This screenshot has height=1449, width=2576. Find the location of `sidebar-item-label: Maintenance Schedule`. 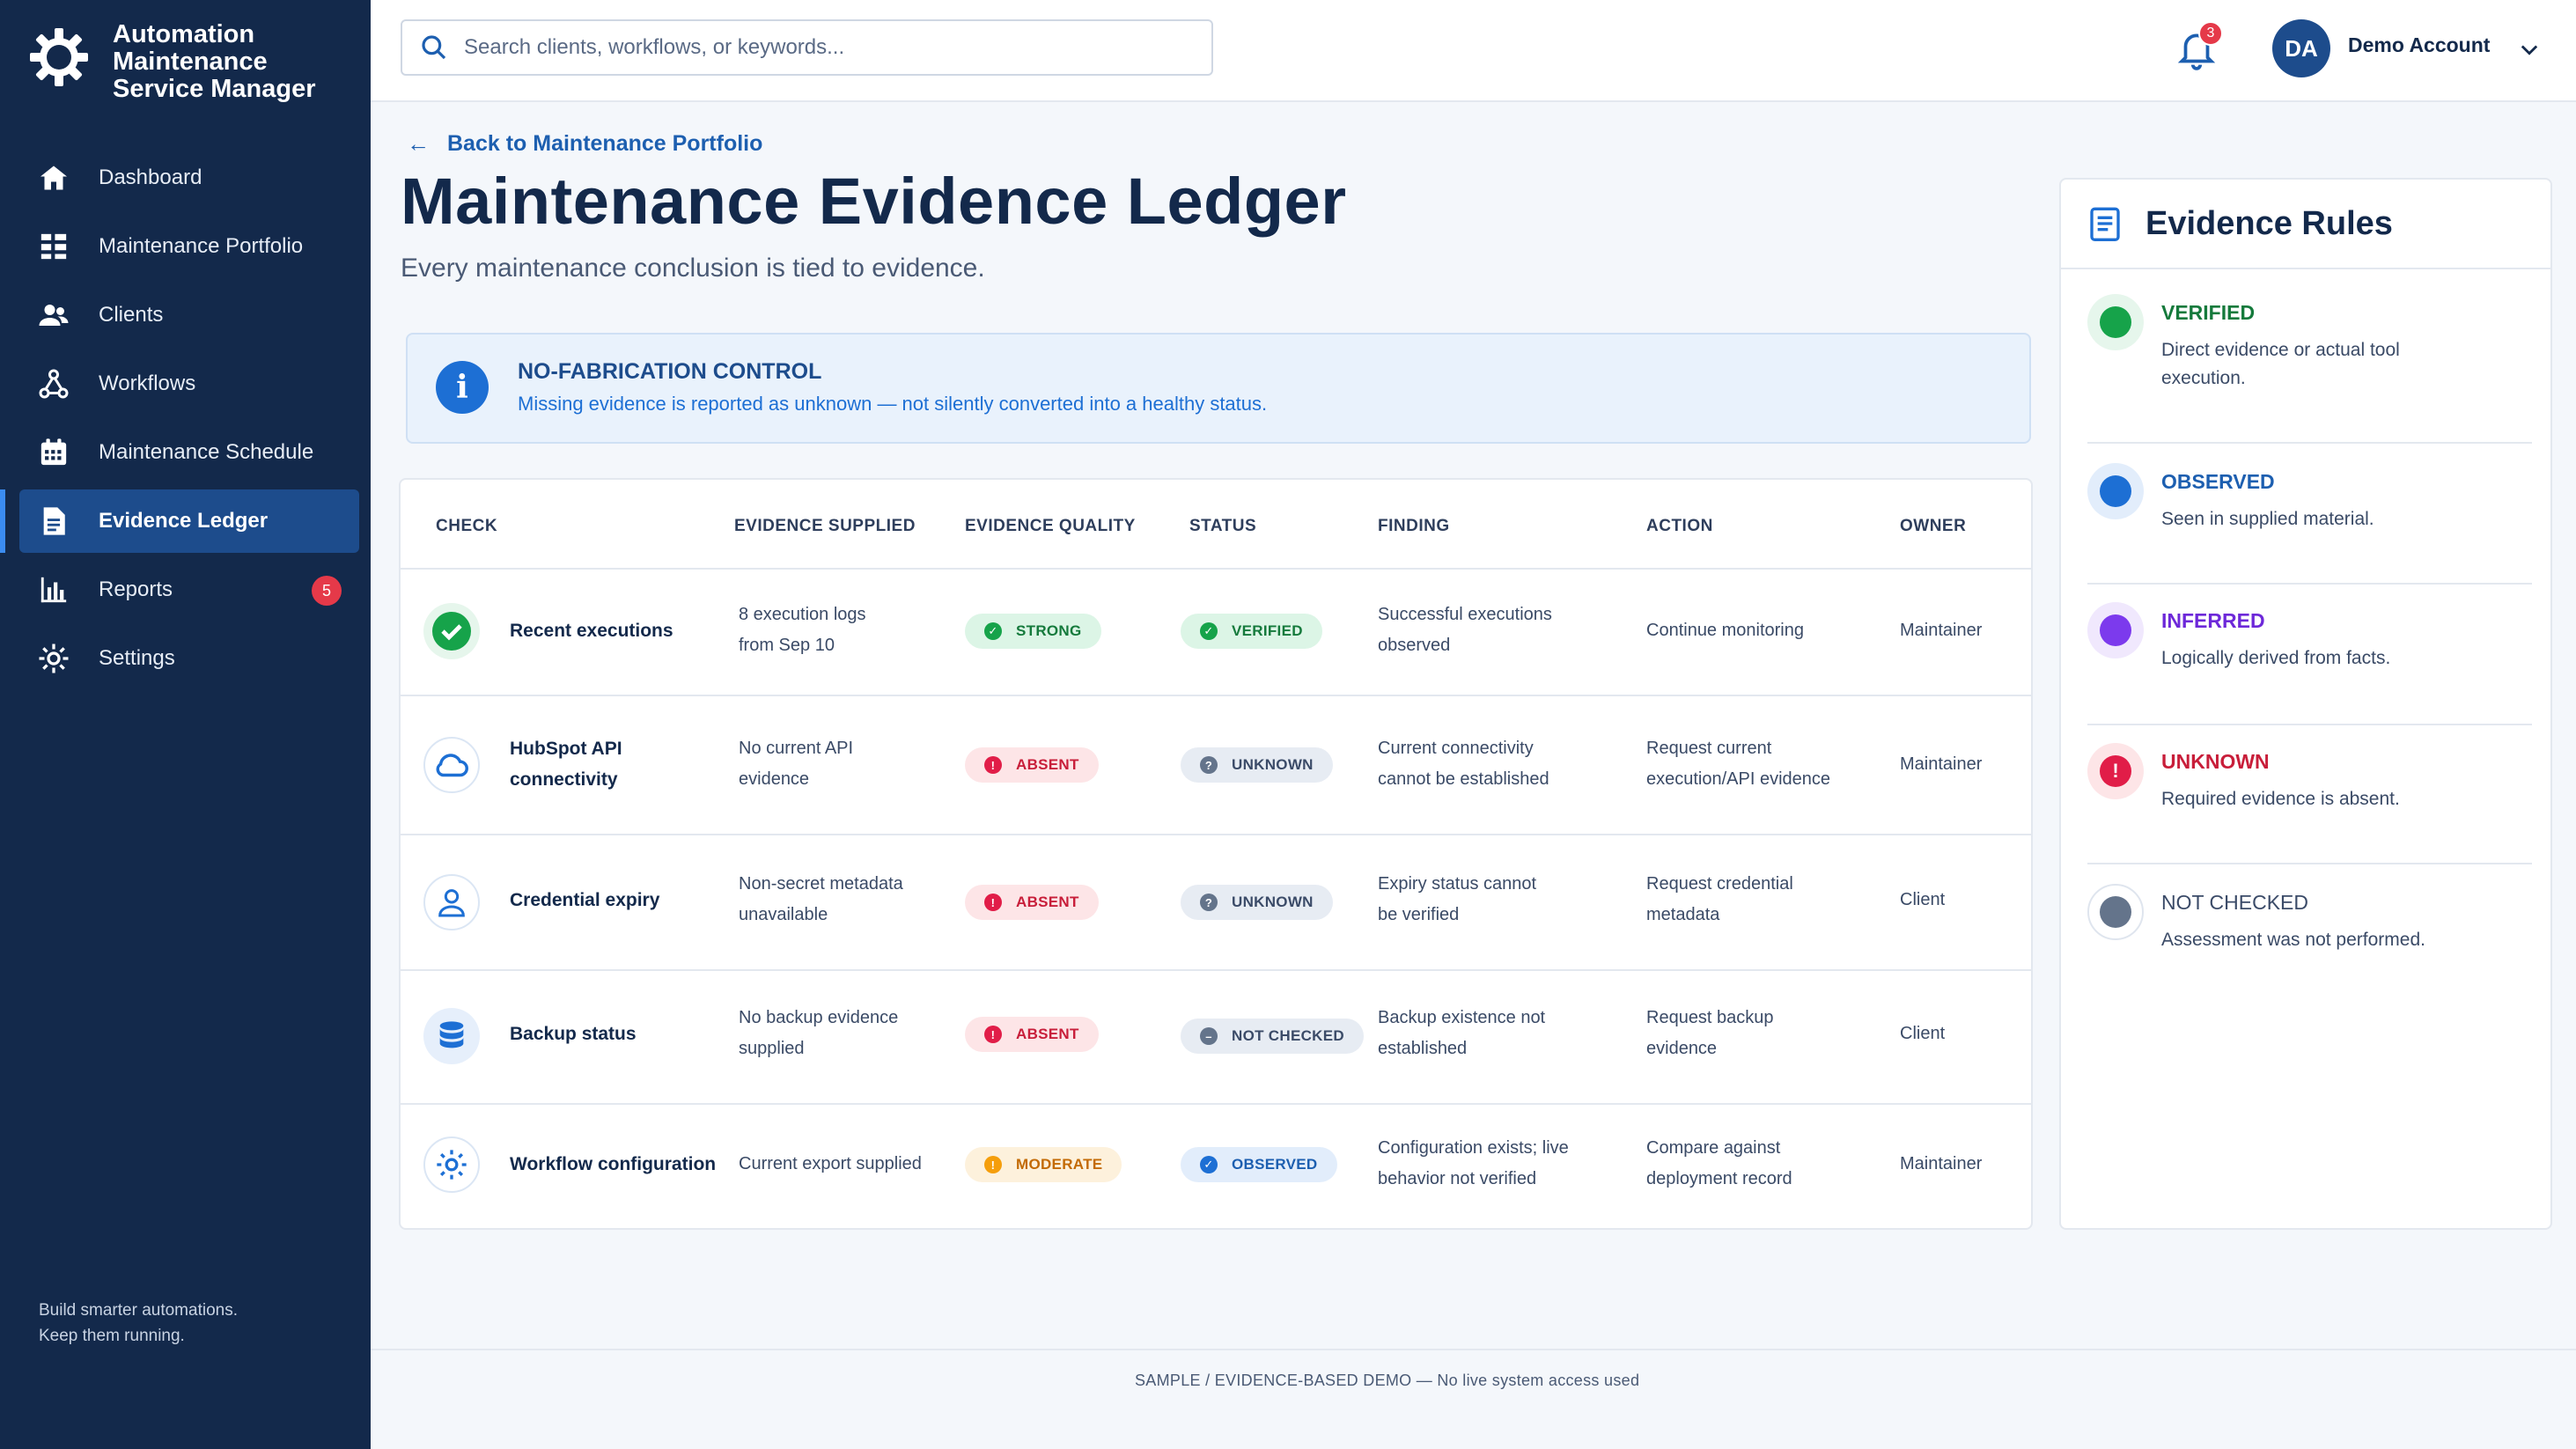

sidebar-item-label: Maintenance Schedule is located at coordinates (207, 452).